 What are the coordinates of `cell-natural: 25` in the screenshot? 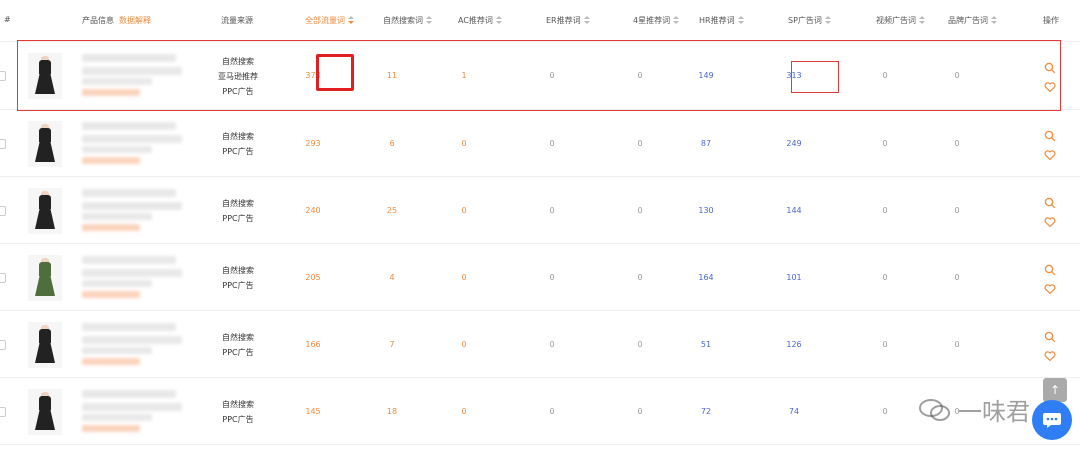 It's located at (392, 210).